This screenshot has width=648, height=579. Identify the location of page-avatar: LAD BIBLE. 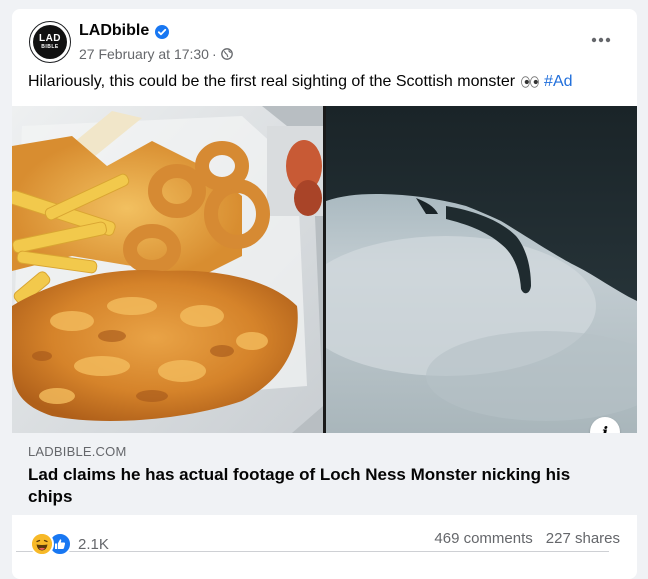
(50, 42).